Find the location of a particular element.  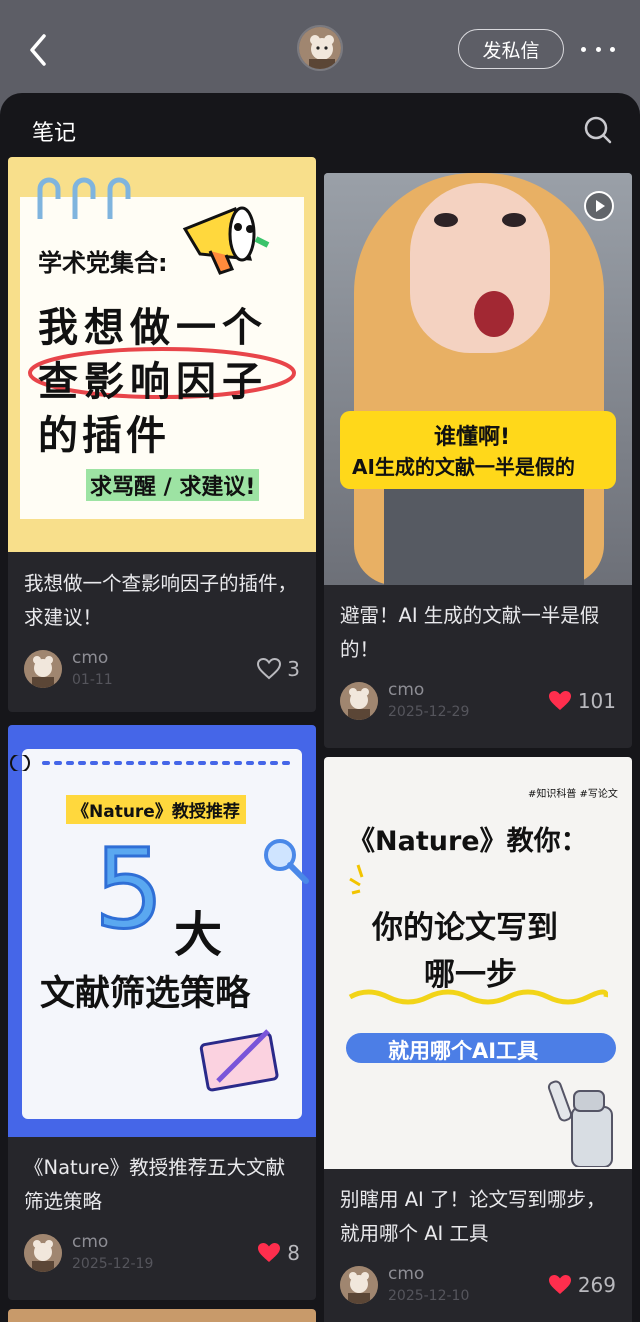

note-author: cmo 01-11 is located at coordinates (68, 669).